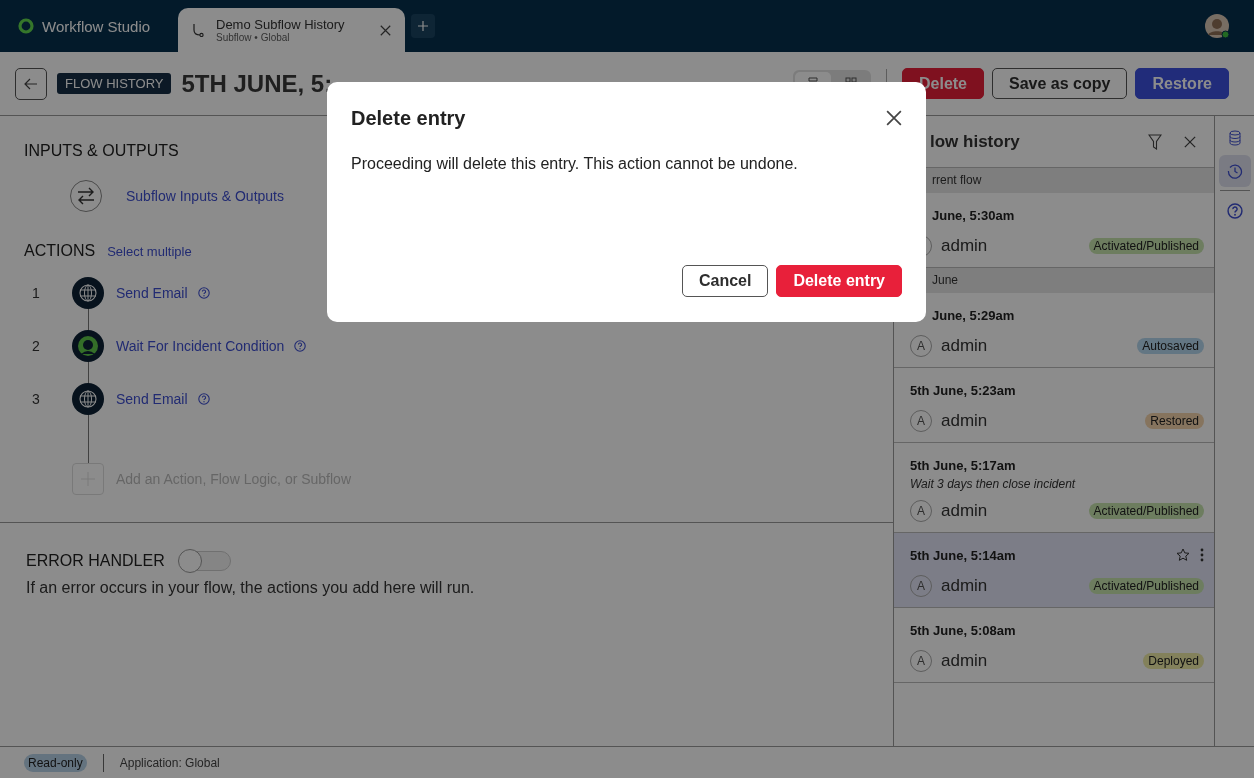 The width and height of the screenshot is (1254, 778). What do you see at coordinates (36, 292) in the screenshot?
I see `step-number: 1` at bounding box center [36, 292].